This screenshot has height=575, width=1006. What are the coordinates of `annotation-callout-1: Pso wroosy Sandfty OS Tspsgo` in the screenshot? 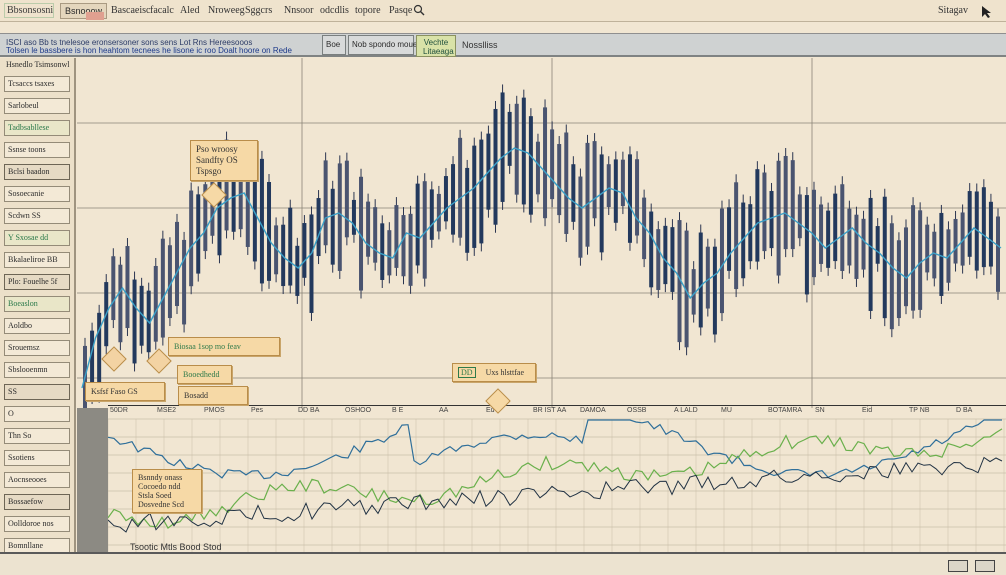 It's located at (224, 160).